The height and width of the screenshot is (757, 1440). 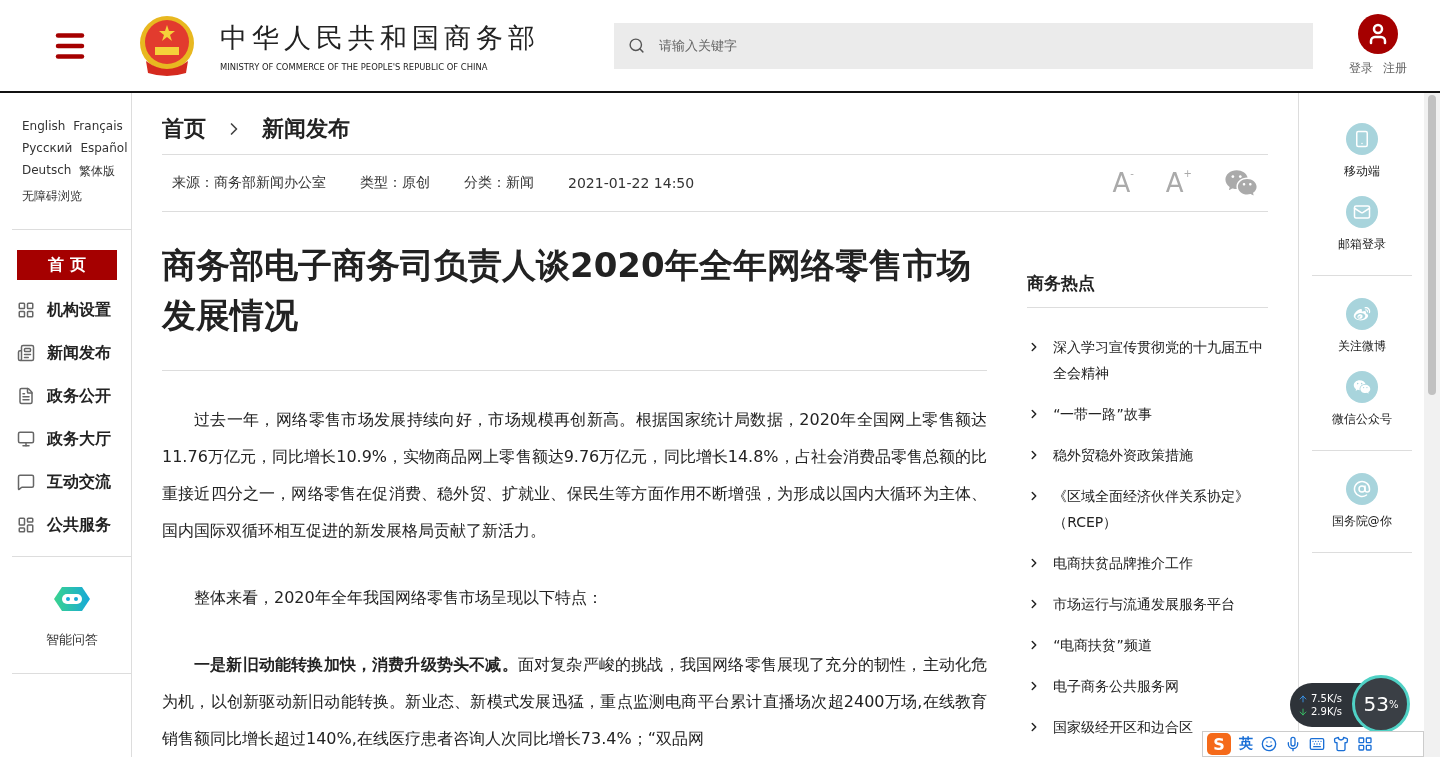 What do you see at coordinates (26, 482) in the screenshot?
I see `chat-icon` at bounding box center [26, 482].